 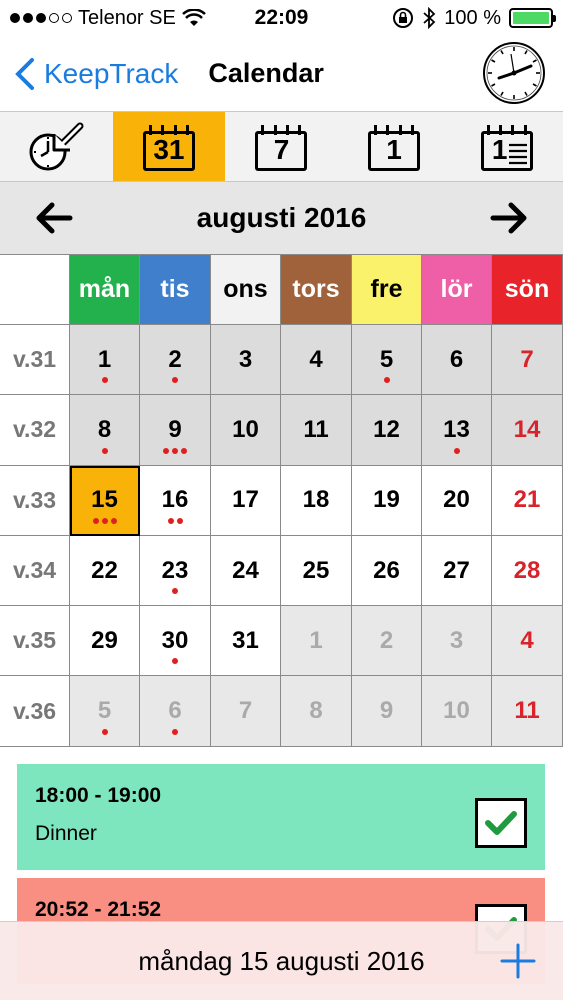 What do you see at coordinates (89, 74) in the screenshot?
I see `back-button: KeepTrack` at bounding box center [89, 74].